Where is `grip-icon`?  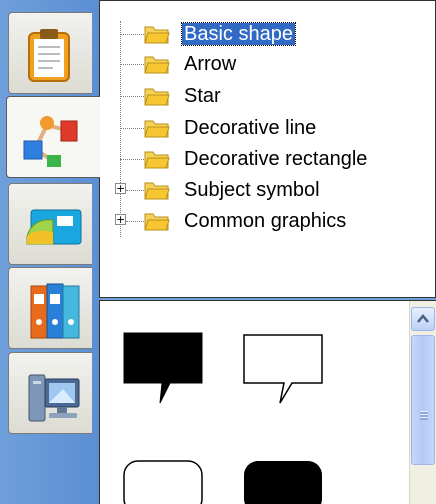
grip-icon is located at coordinates (424, 415).